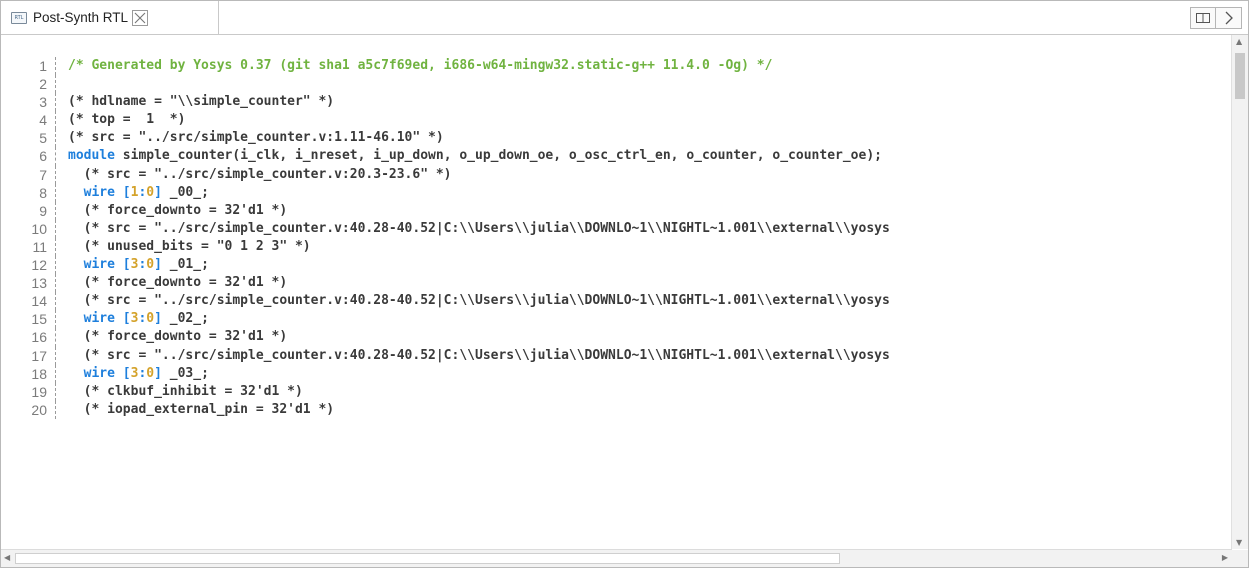 The width and height of the screenshot is (1249, 568). What do you see at coordinates (616, 102) in the screenshot?
I see `code-line: 3 (* hdlname = "\\simple_counter" *)` at bounding box center [616, 102].